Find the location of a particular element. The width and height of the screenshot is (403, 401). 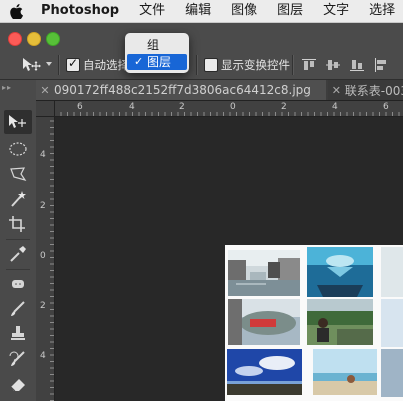

tab-document-inactive: ✕ 联系表-003 is located at coordinates (365, 90).